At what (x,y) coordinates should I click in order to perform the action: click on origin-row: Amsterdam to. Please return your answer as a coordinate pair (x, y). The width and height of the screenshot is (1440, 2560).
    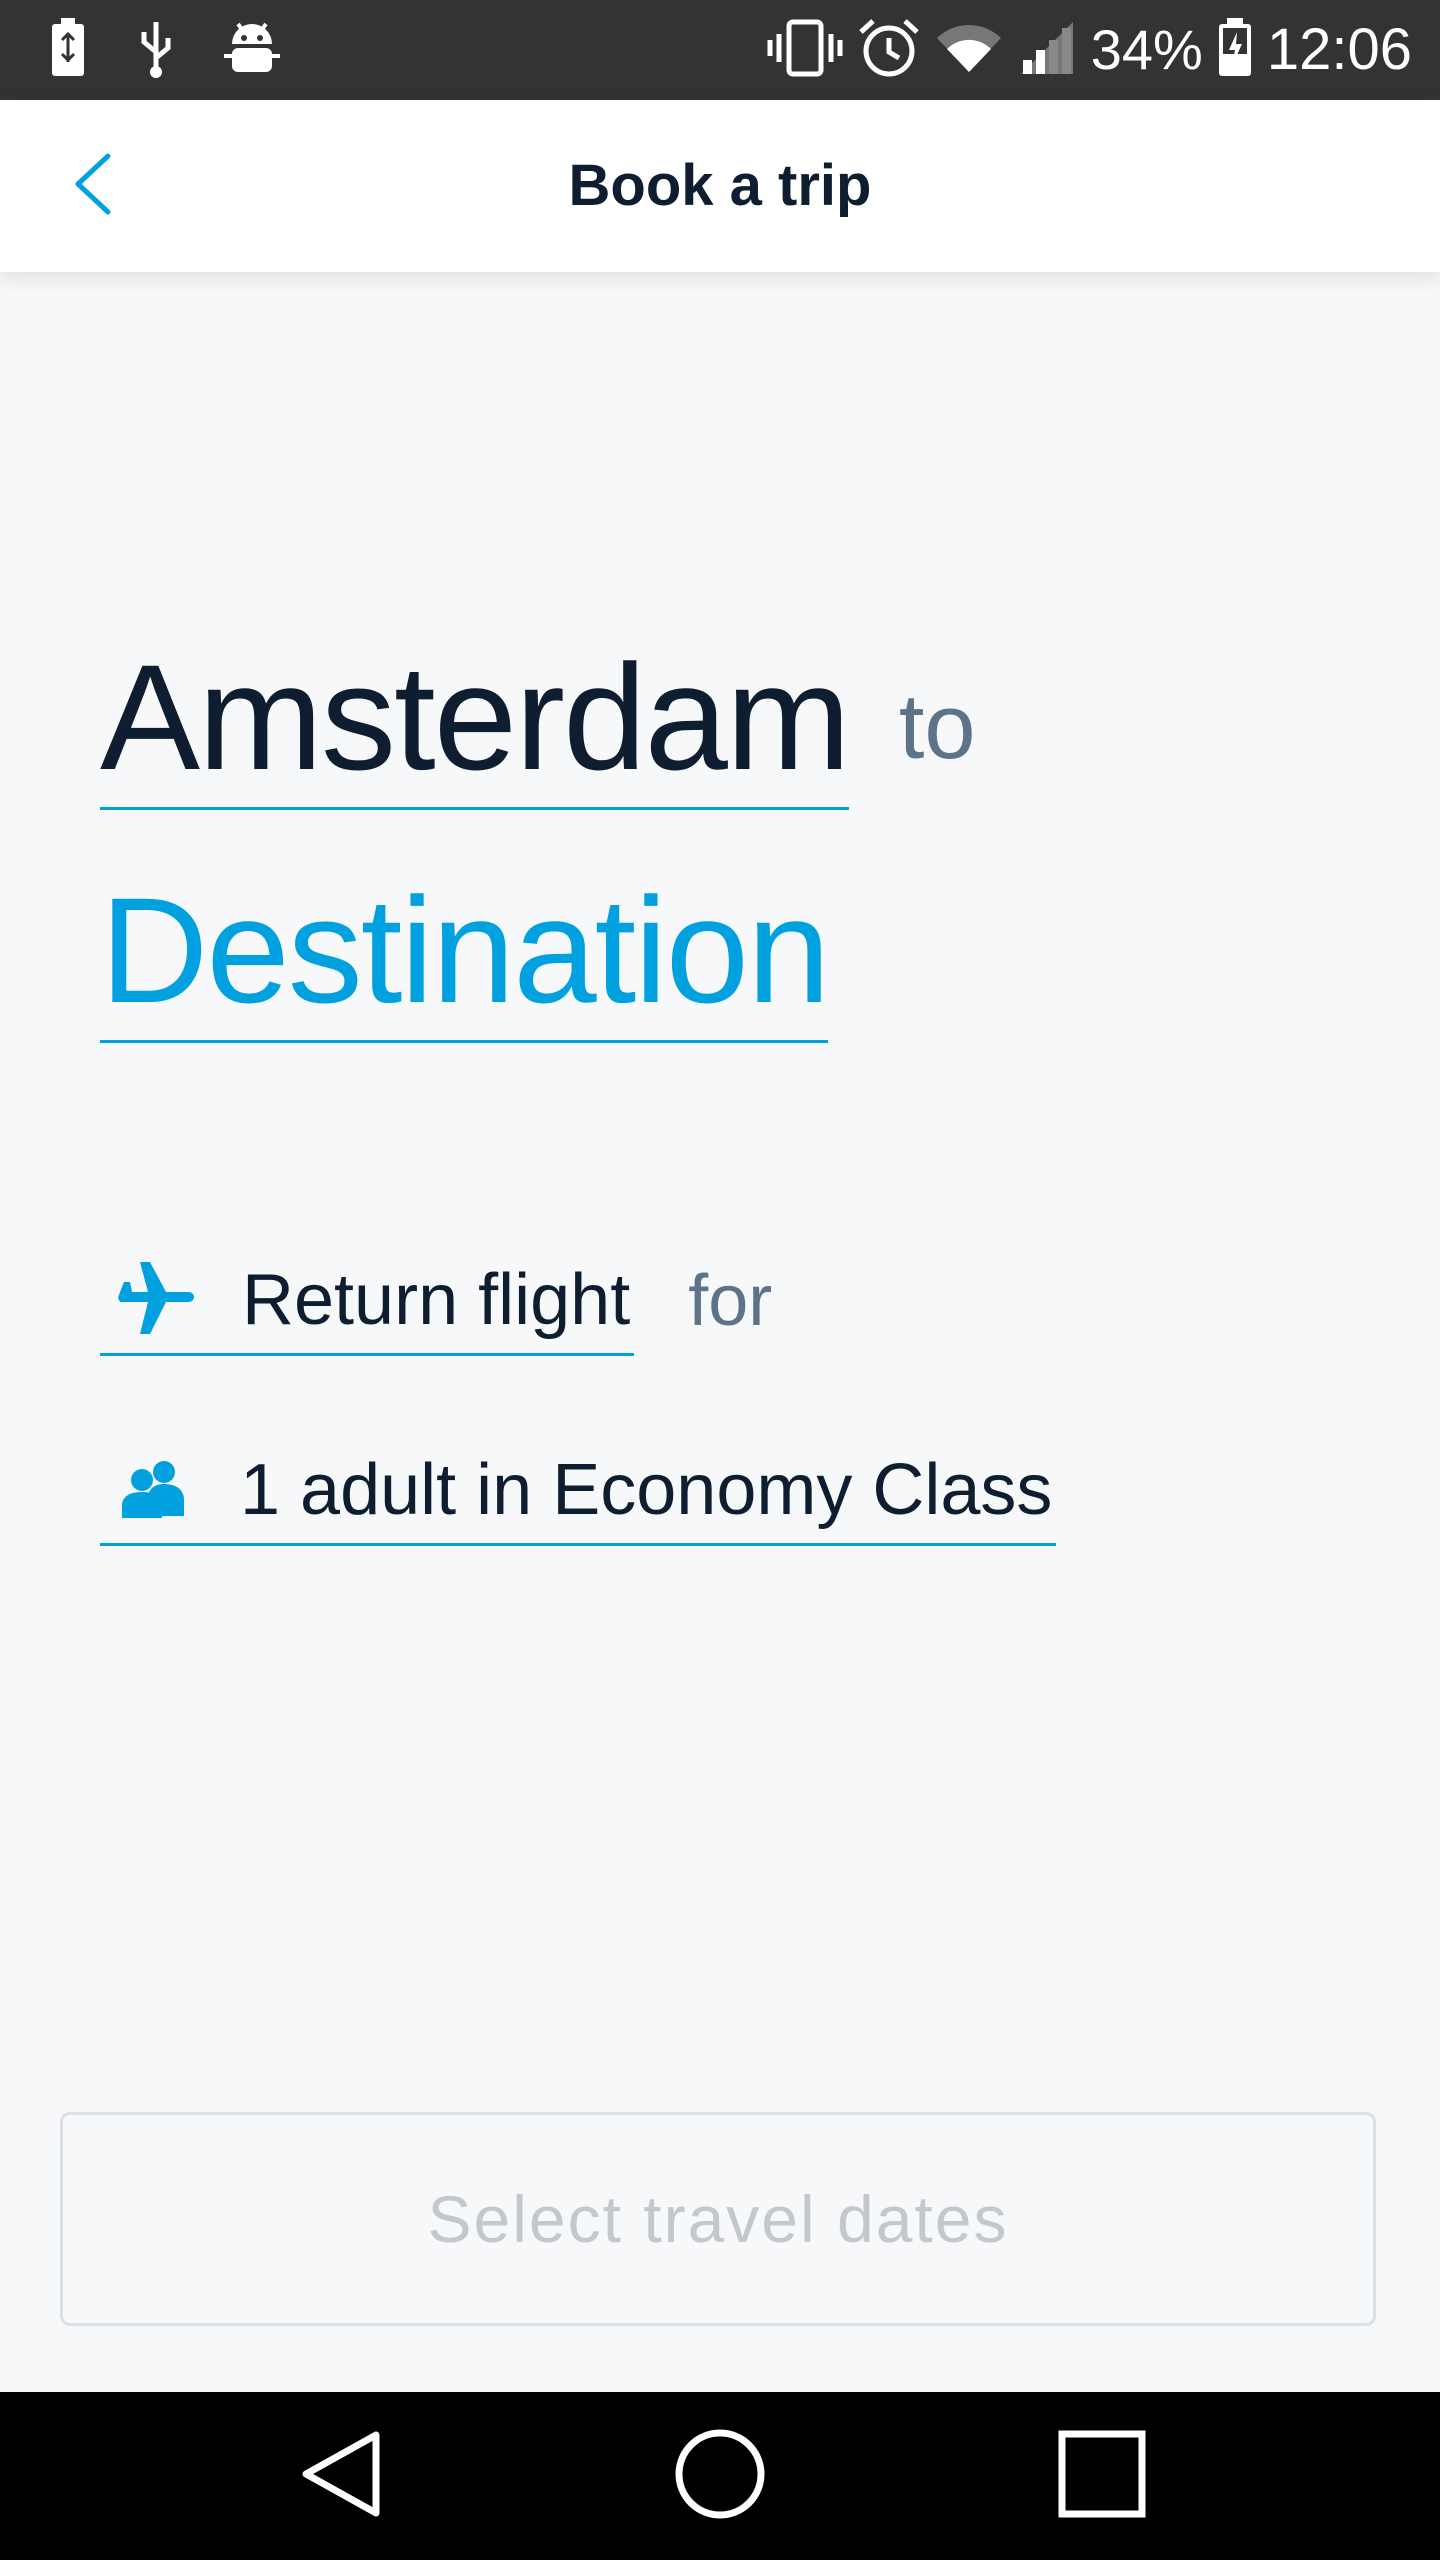
    Looking at the image, I should click on (538, 715).